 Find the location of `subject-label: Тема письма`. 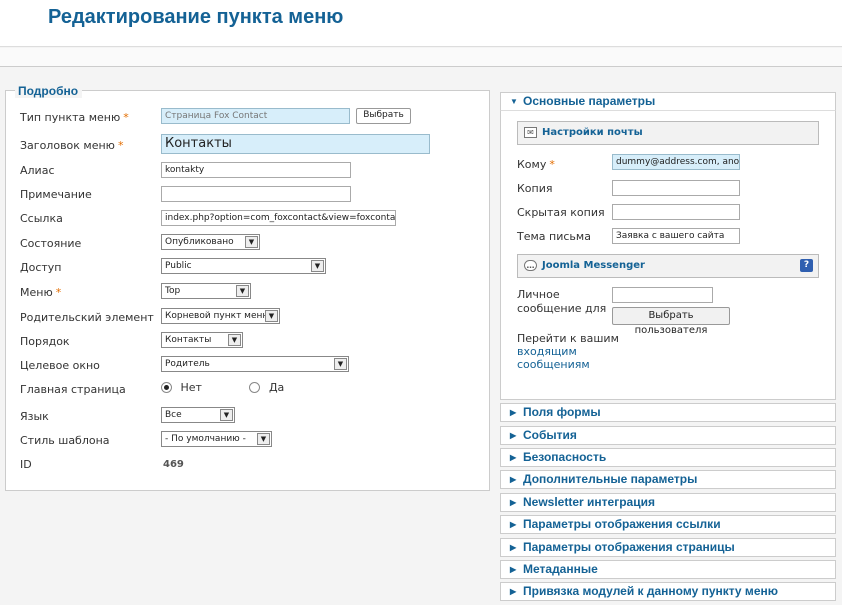

subject-label: Тема письма is located at coordinates (554, 236).